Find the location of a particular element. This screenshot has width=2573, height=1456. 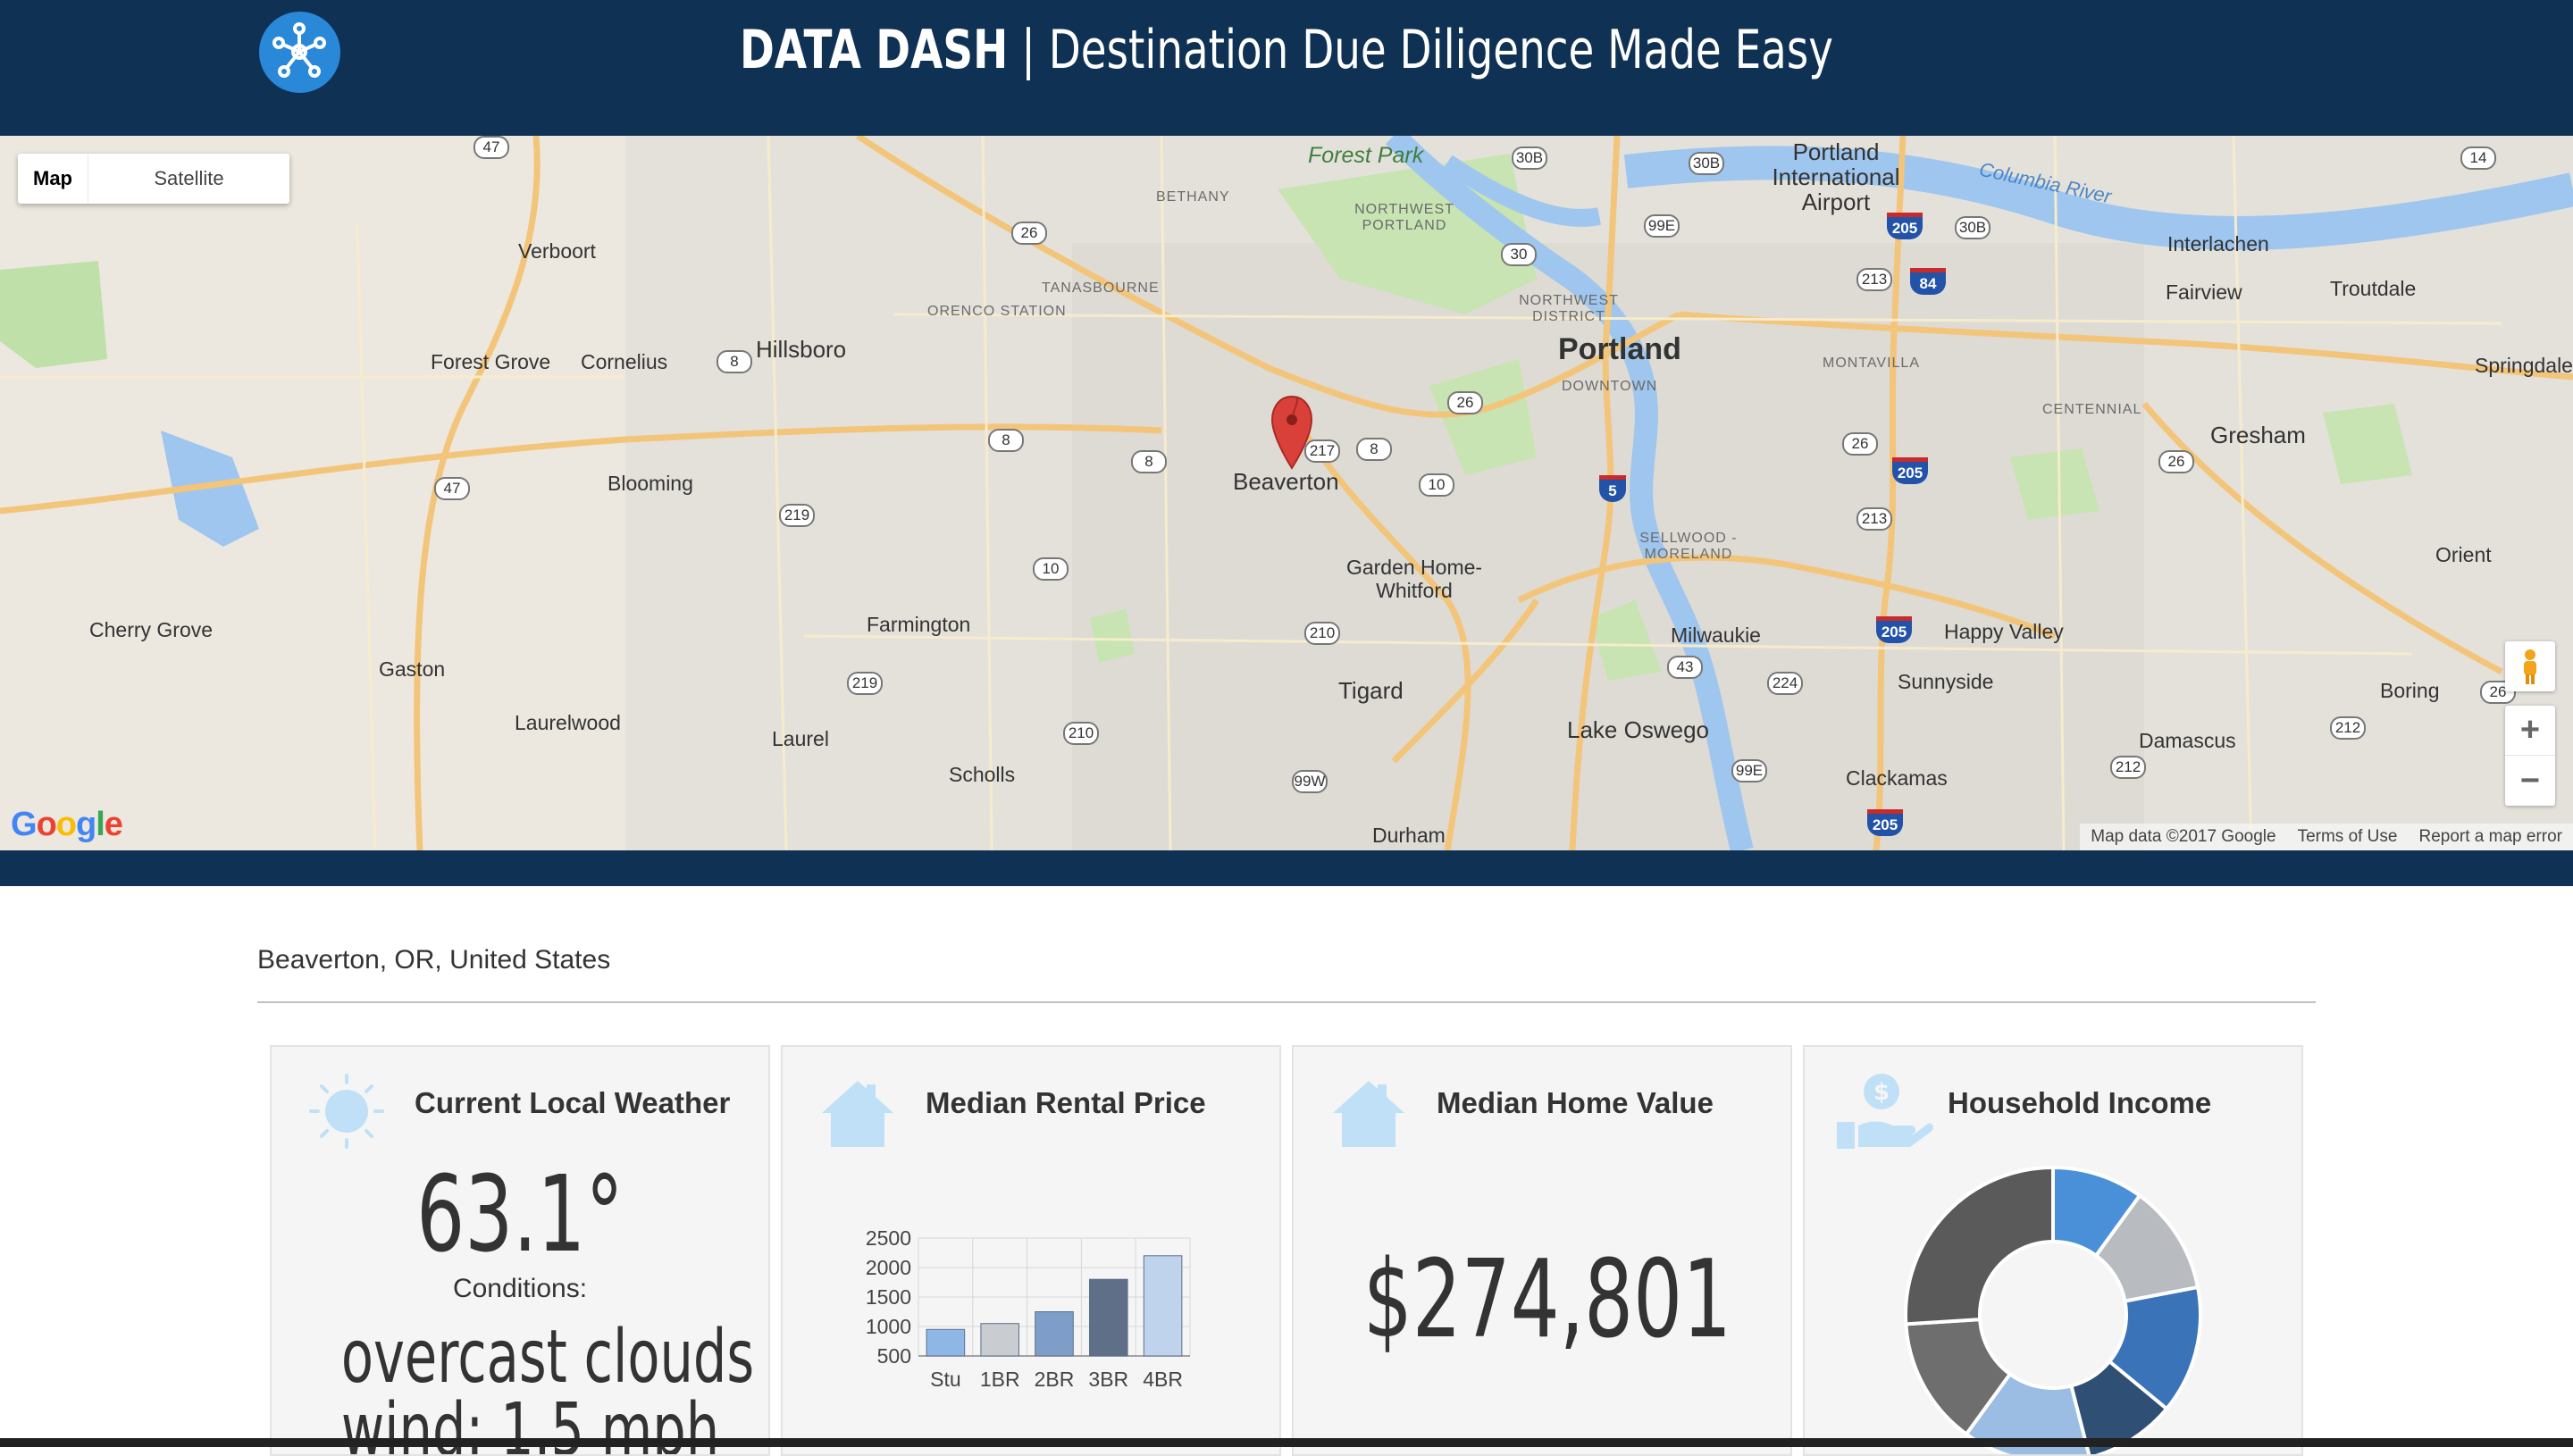

map-place-label: Springdale is located at coordinates (2524, 365).